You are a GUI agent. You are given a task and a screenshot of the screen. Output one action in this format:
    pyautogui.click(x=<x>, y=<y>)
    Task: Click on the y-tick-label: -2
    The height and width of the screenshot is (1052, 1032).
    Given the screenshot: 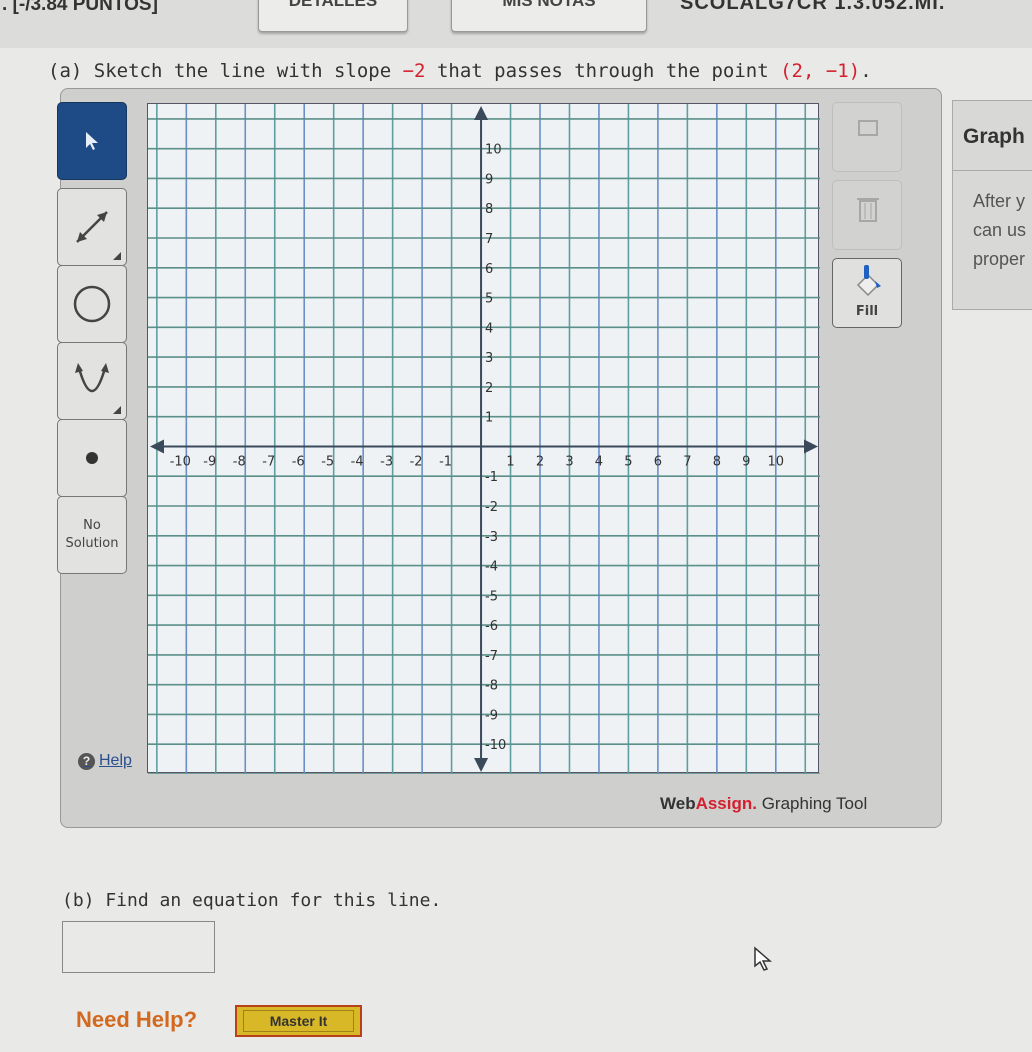 What is the action you would take?
    pyautogui.click(x=491, y=507)
    